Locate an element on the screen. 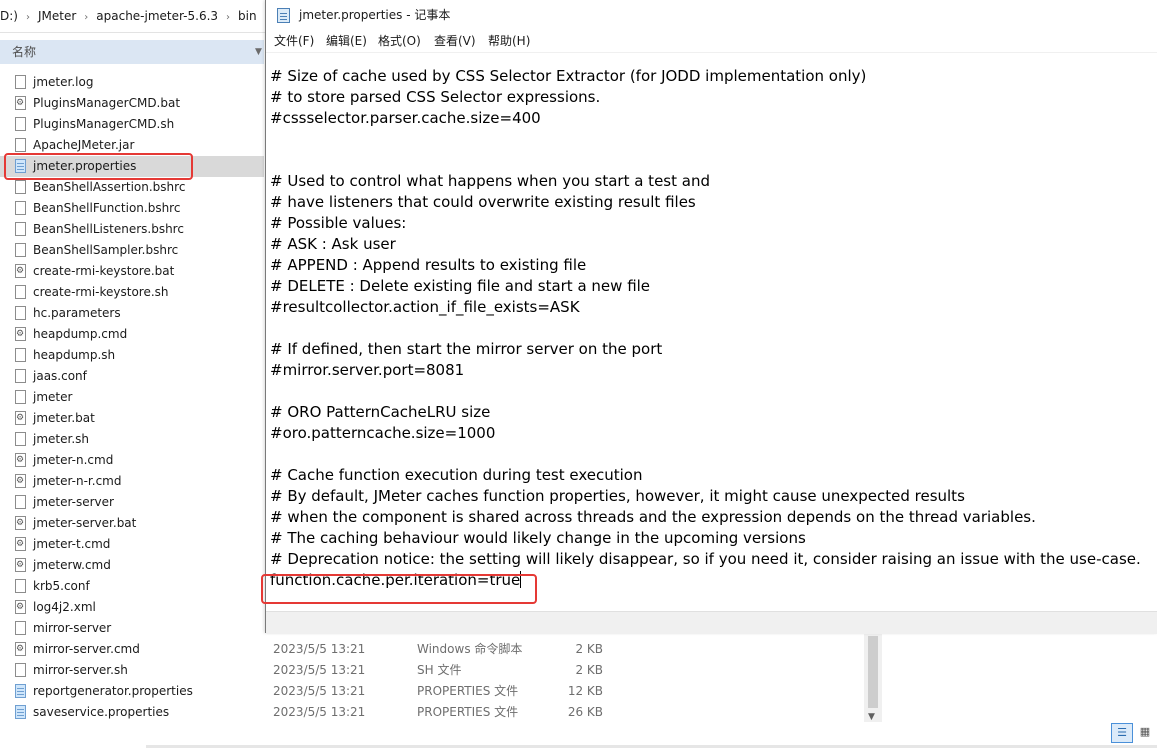 The height and width of the screenshot is (748, 1157). chevron-down-icon: ▼ is located at coordinates (258, 52).